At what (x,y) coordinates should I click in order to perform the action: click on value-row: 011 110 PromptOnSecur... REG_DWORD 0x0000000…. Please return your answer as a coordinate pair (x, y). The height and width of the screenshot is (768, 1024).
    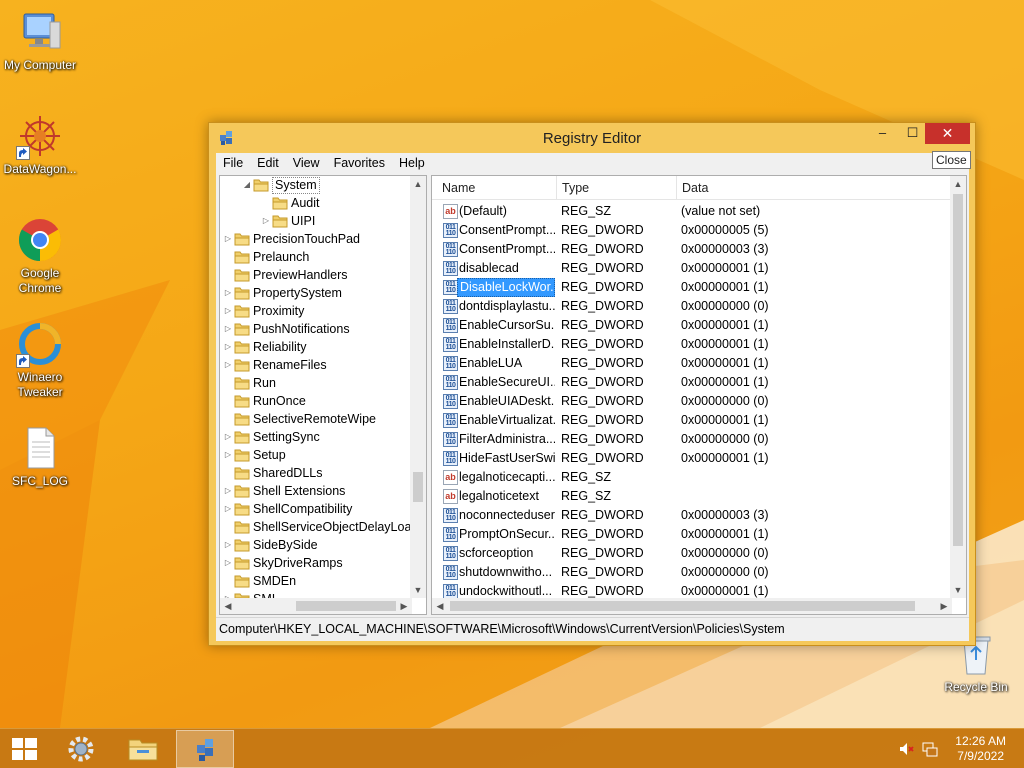
    Looking at the image, I should click on (692, 534).